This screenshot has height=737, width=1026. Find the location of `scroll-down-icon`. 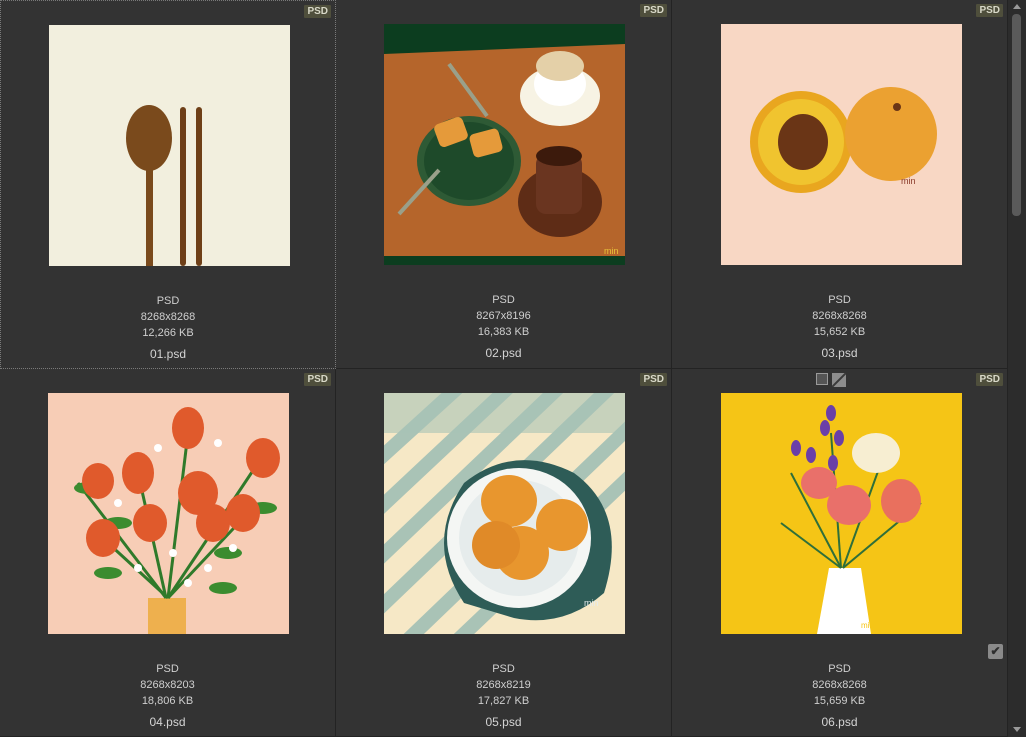

scroll-down-icon is located at coordinates (1017, 729).